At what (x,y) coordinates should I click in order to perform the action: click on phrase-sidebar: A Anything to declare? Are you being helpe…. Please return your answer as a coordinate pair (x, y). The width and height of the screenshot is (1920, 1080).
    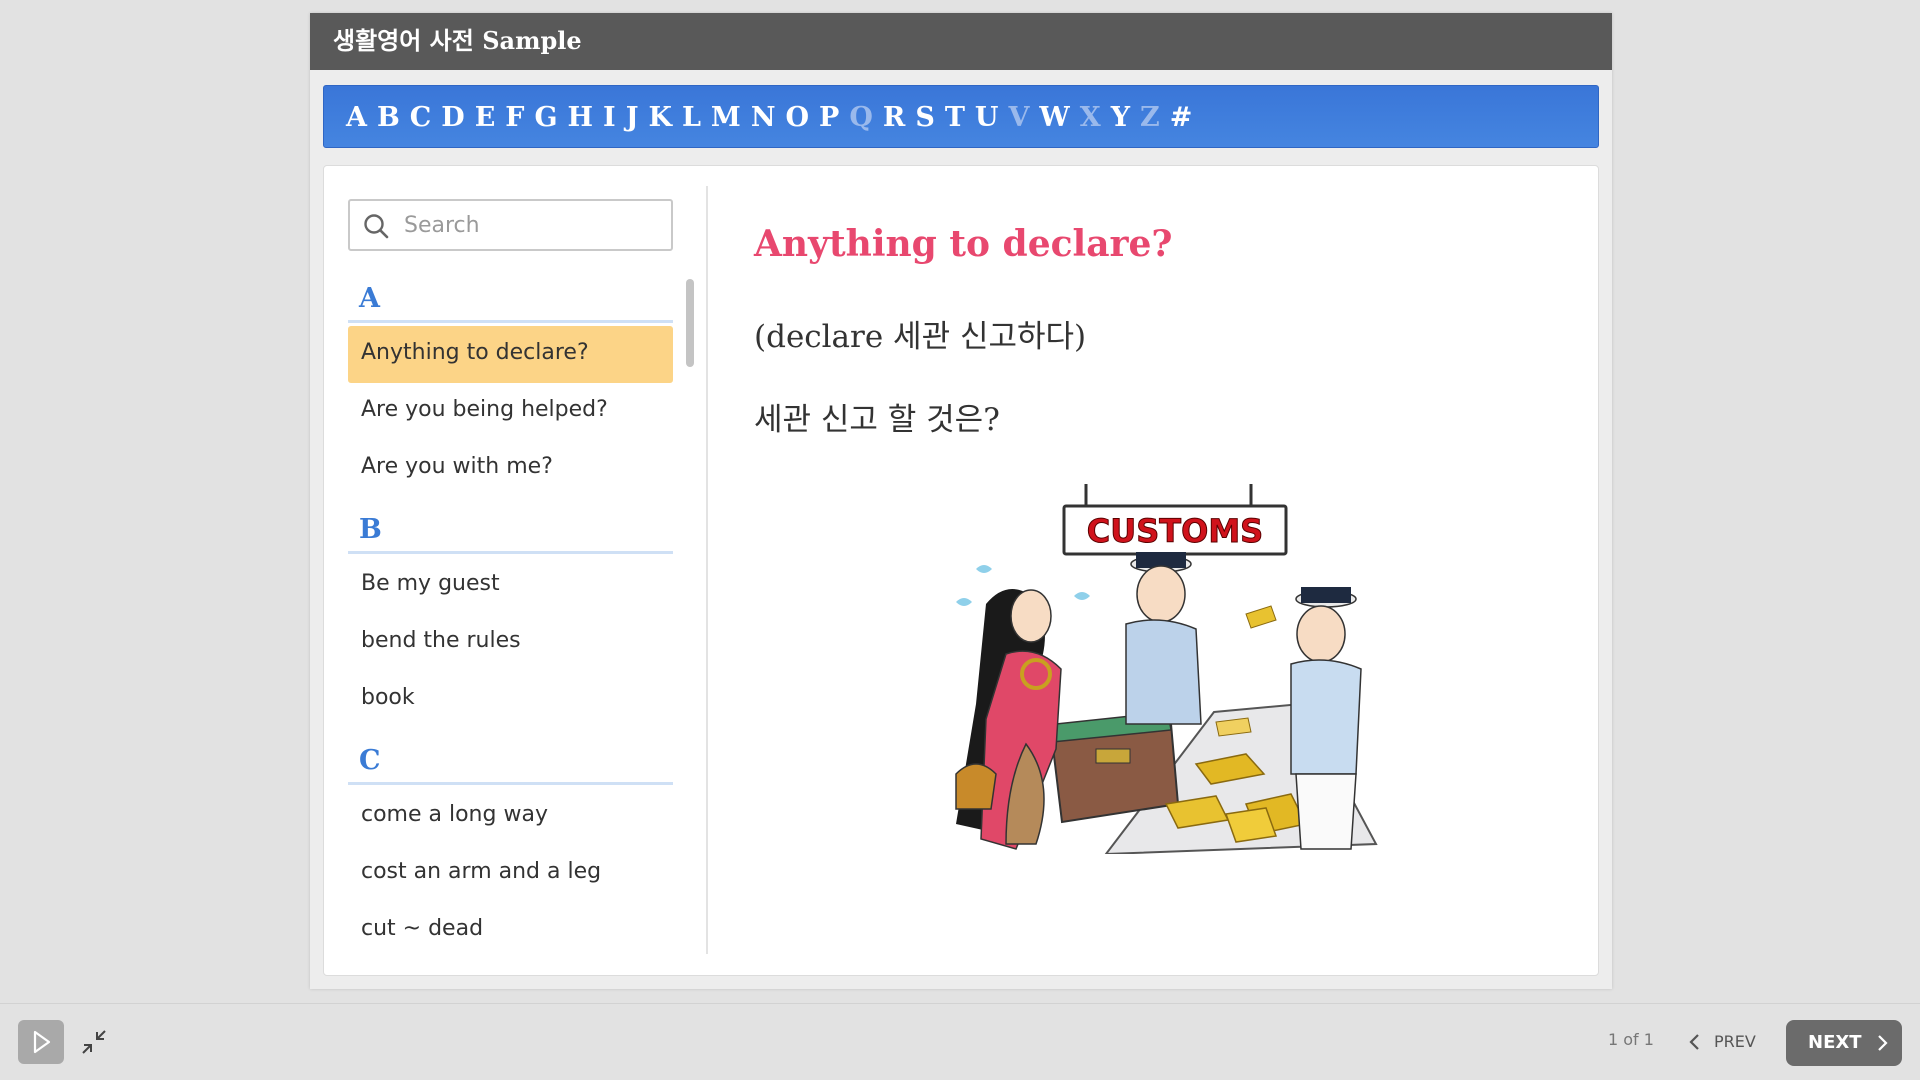
    Looking at the image, I should click on (515, 571).